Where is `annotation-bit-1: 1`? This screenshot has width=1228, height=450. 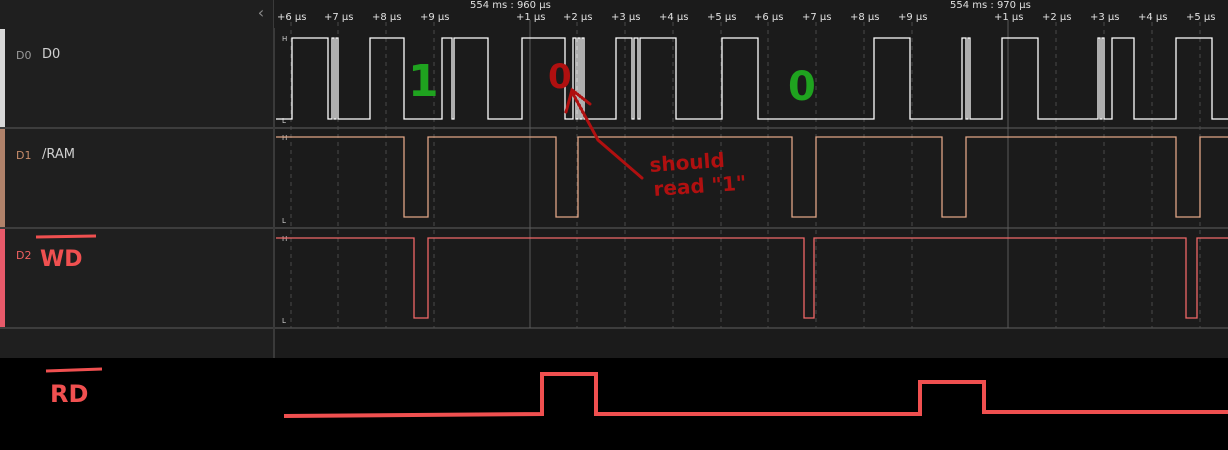 annotation-bit-1: 1 is located at coordinates (423, 81).